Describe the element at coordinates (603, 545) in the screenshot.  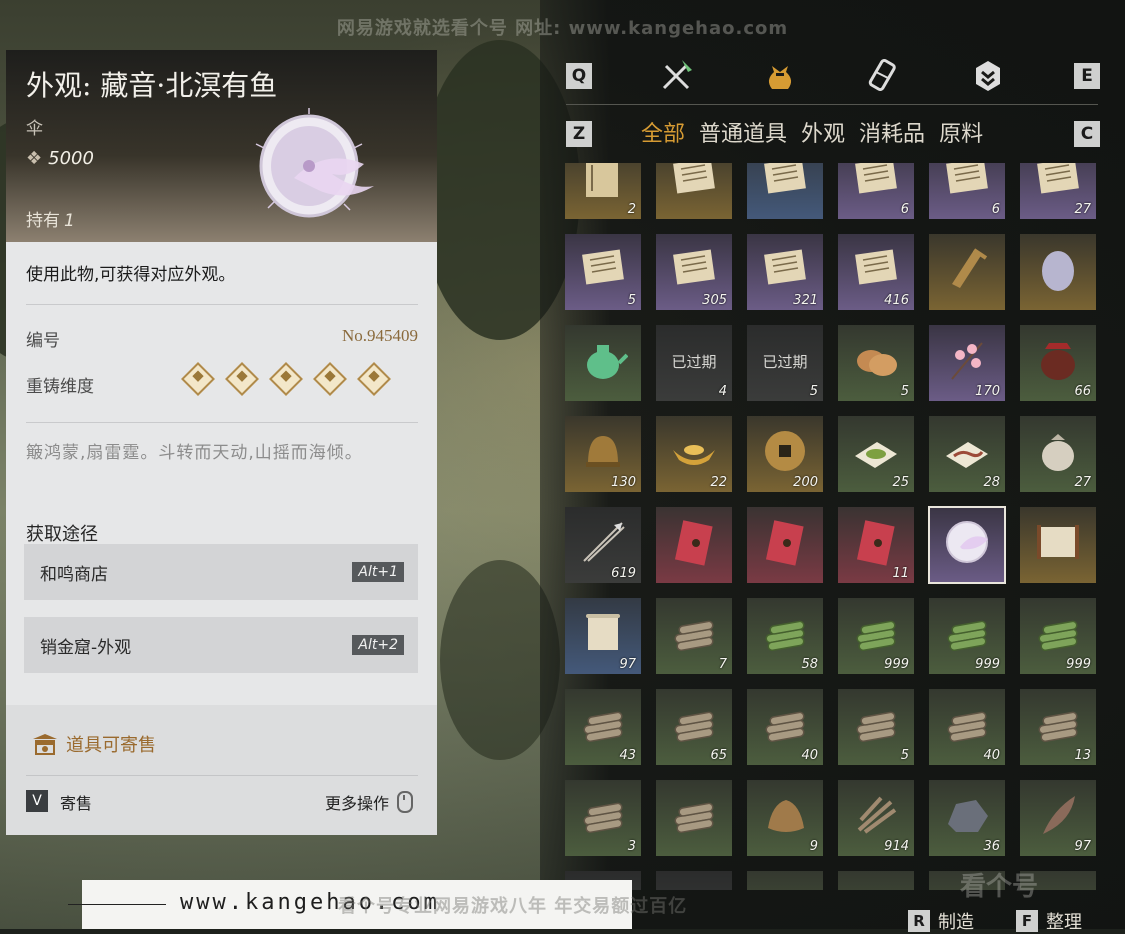
I see `inventory-slot: 619` at that location.